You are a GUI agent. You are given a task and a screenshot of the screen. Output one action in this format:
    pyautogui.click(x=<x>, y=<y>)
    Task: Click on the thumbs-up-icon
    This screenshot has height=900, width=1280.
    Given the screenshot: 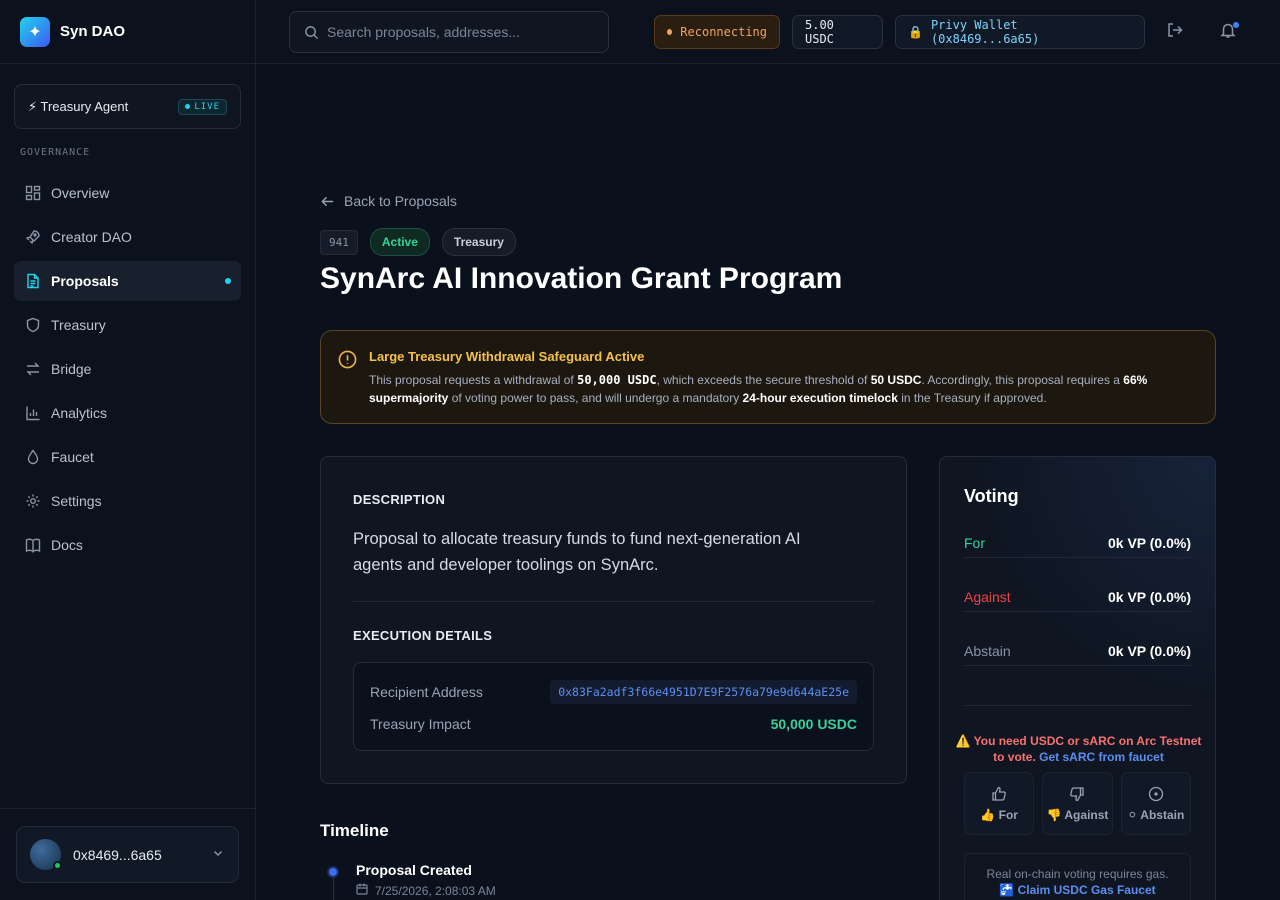 What is the action you would take?
    pyautogui.click(x=999, y=794)
    